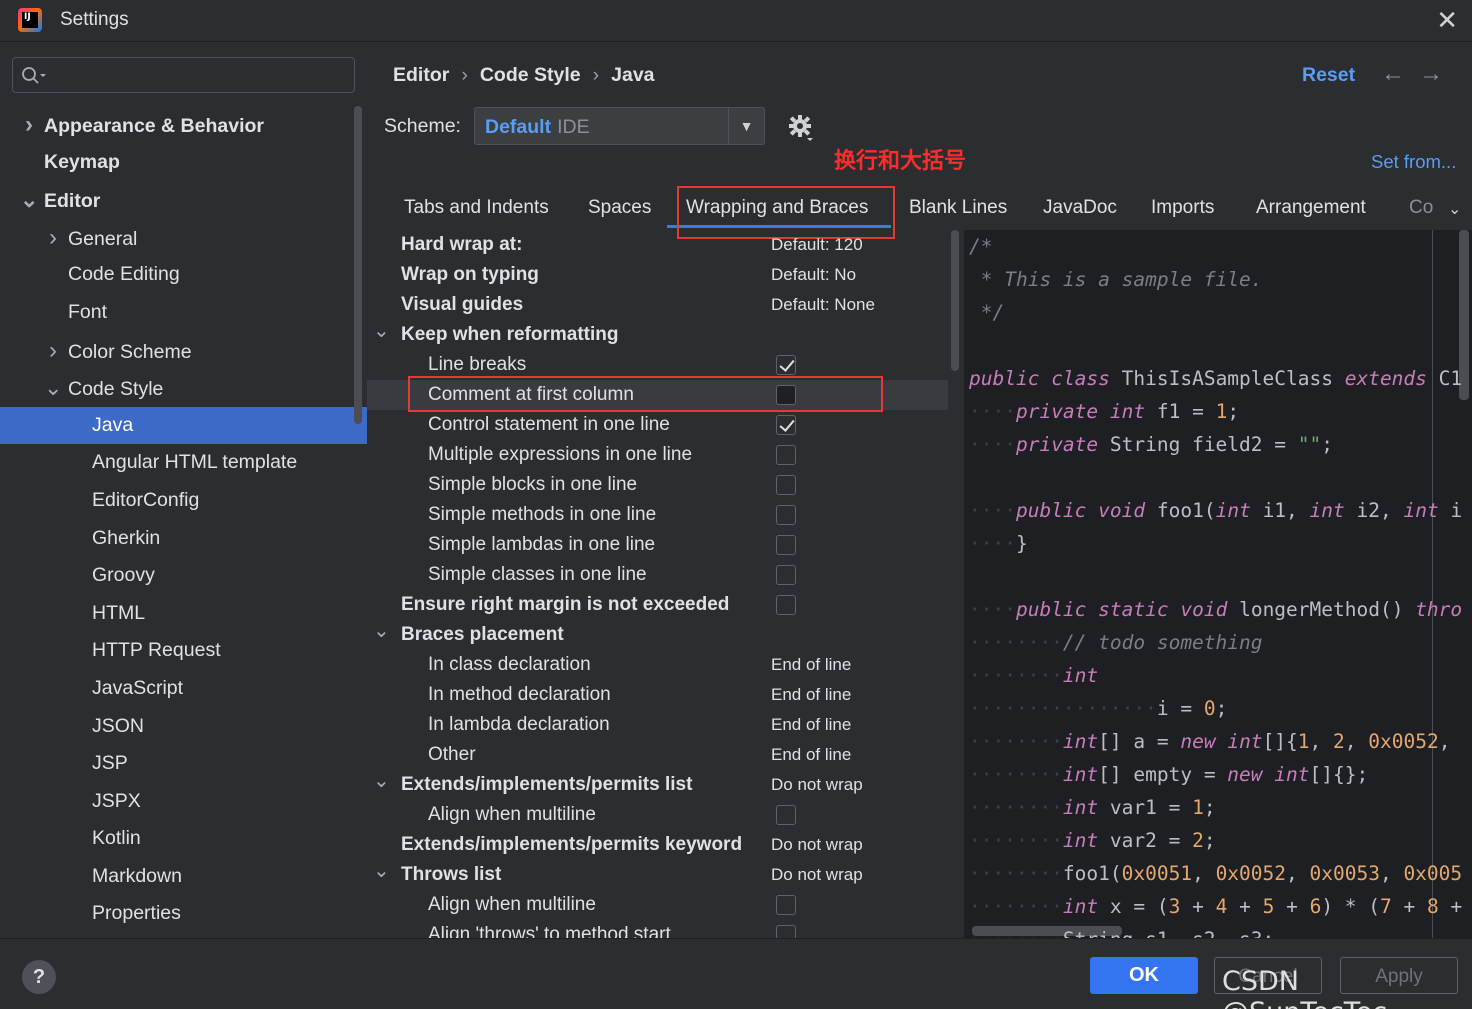 This screenshot has width=1472, height=1009. I want to click on option-row: Simple blocks in one line, so click(657, 485).